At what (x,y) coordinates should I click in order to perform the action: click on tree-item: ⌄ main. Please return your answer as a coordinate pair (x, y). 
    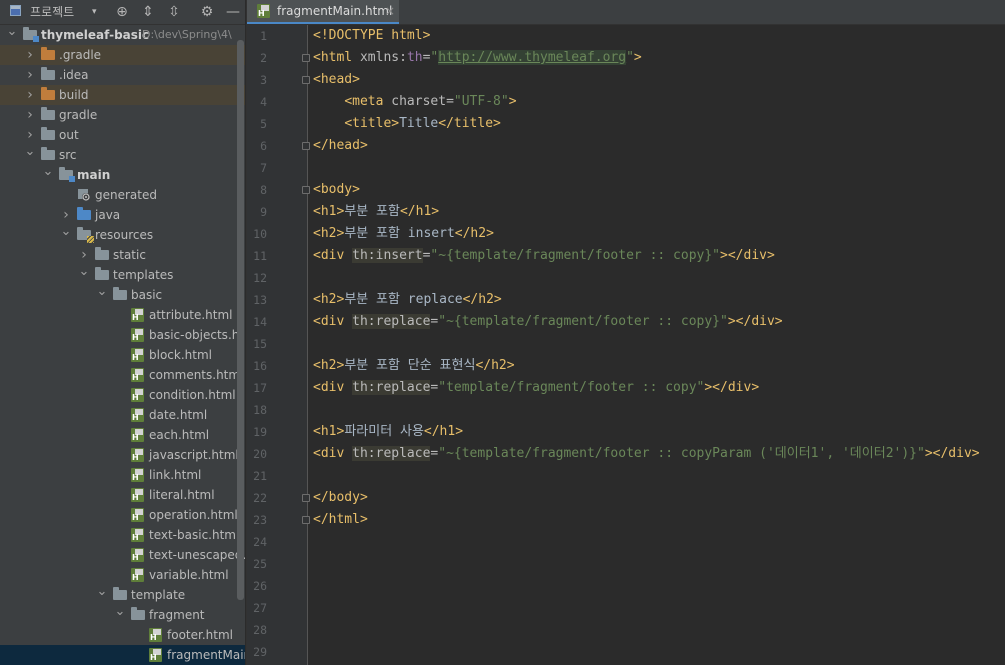
    Looking at the image, I should click on (122, 175).